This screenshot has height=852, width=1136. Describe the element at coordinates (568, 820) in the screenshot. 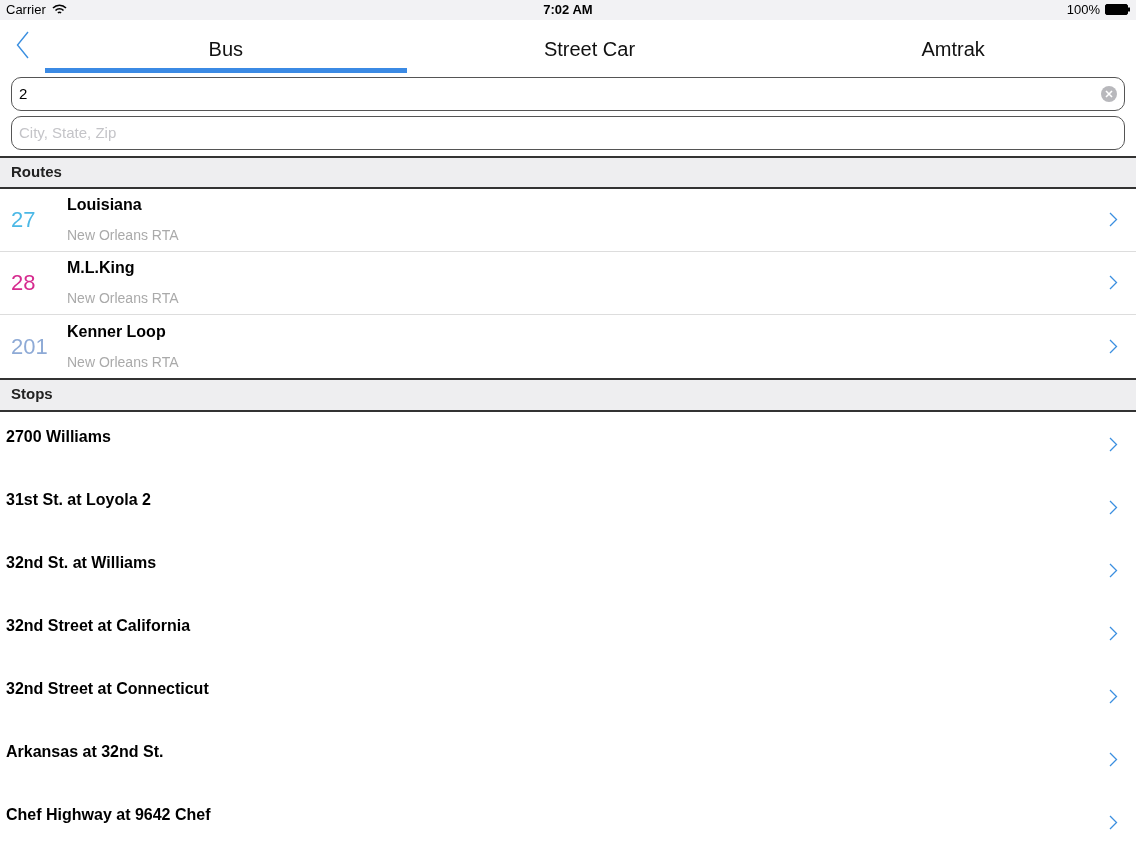

I see `stop-row: Chef Highway at 9642 Chef` at that location.